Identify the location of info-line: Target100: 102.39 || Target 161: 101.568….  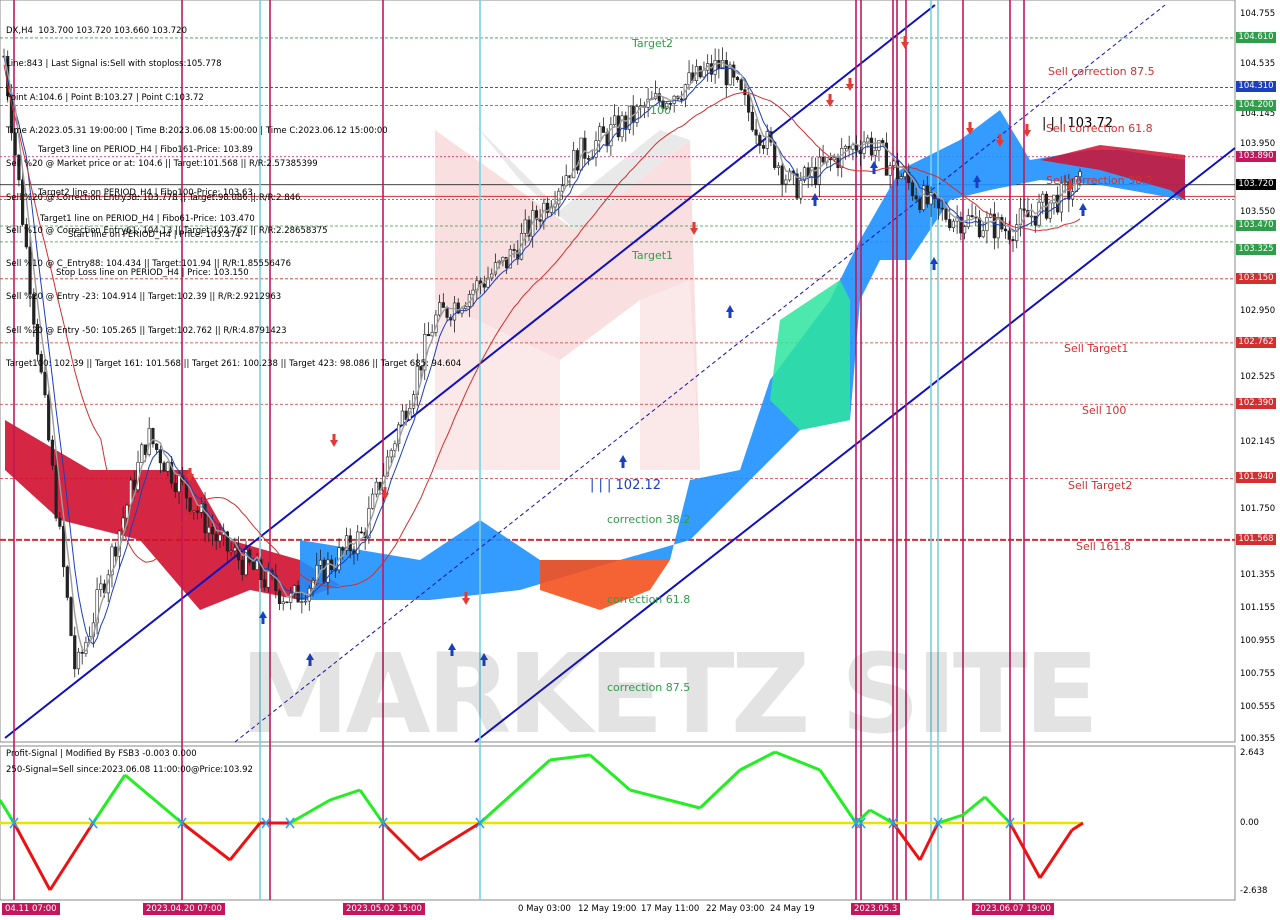
(234, 364).